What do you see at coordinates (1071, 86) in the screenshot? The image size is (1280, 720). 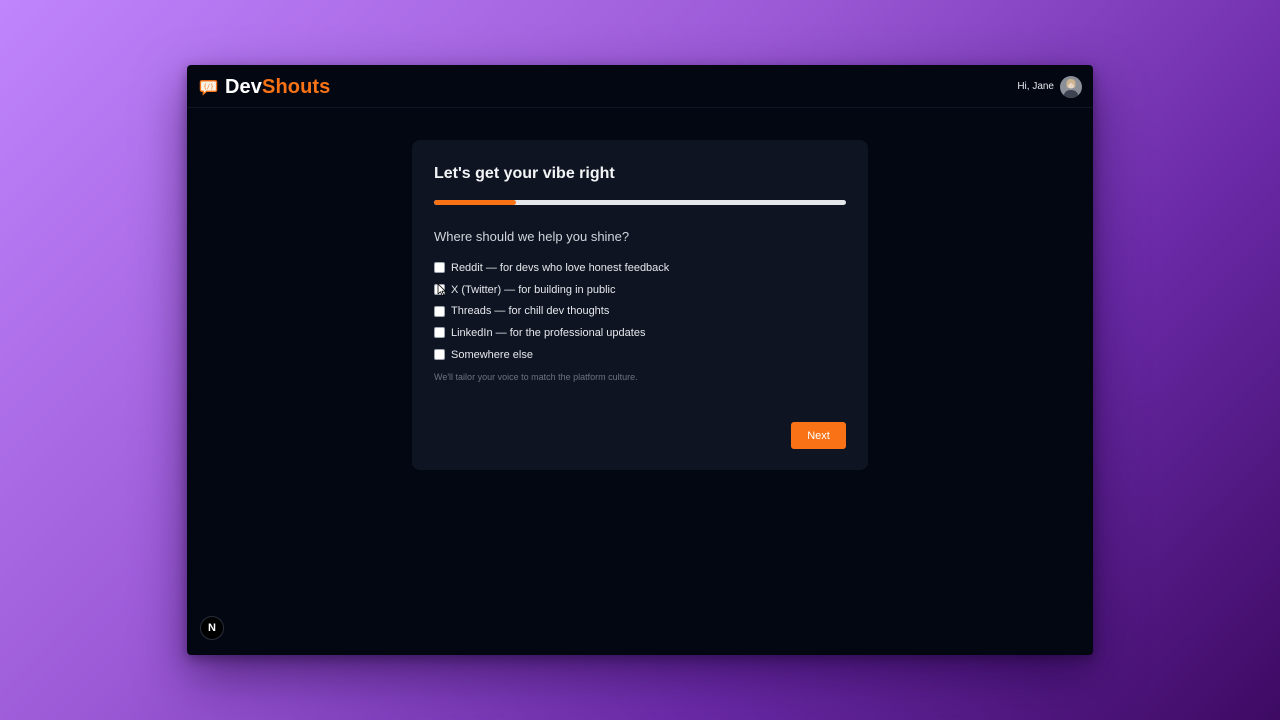 I see `user-avatar-icon` at bounding box center [1071, 86].